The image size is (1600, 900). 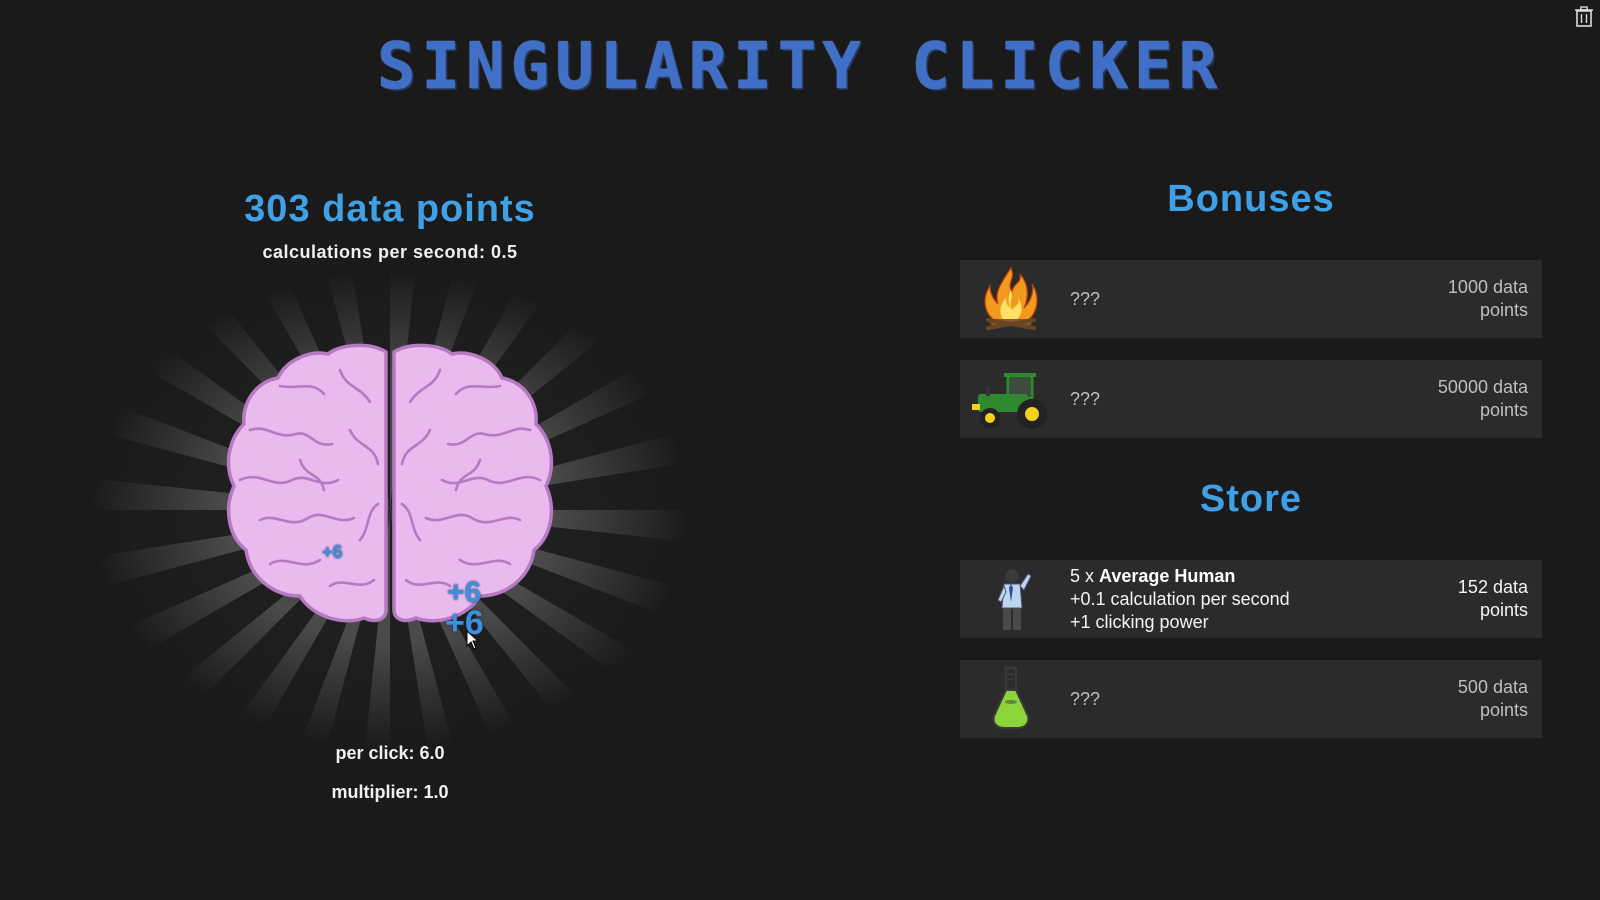 I want to click on owned-count: 5 x, so click(x=1085, y=575).